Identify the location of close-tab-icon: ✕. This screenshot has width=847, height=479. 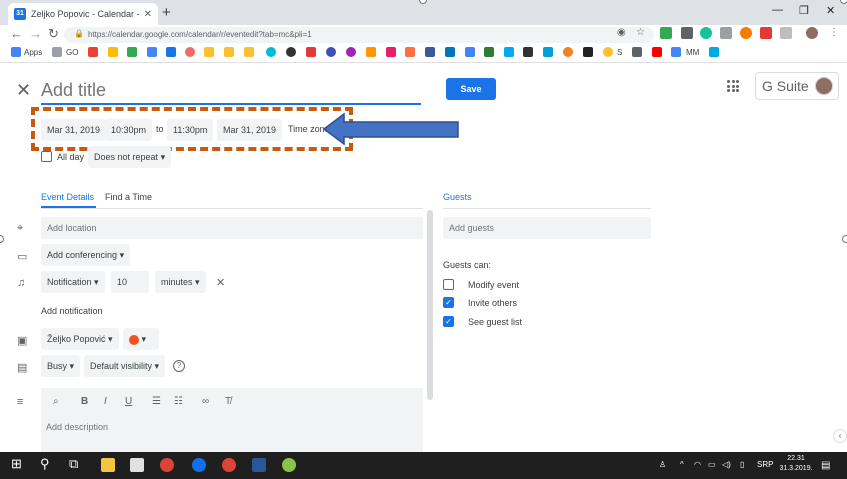
(148, 14).